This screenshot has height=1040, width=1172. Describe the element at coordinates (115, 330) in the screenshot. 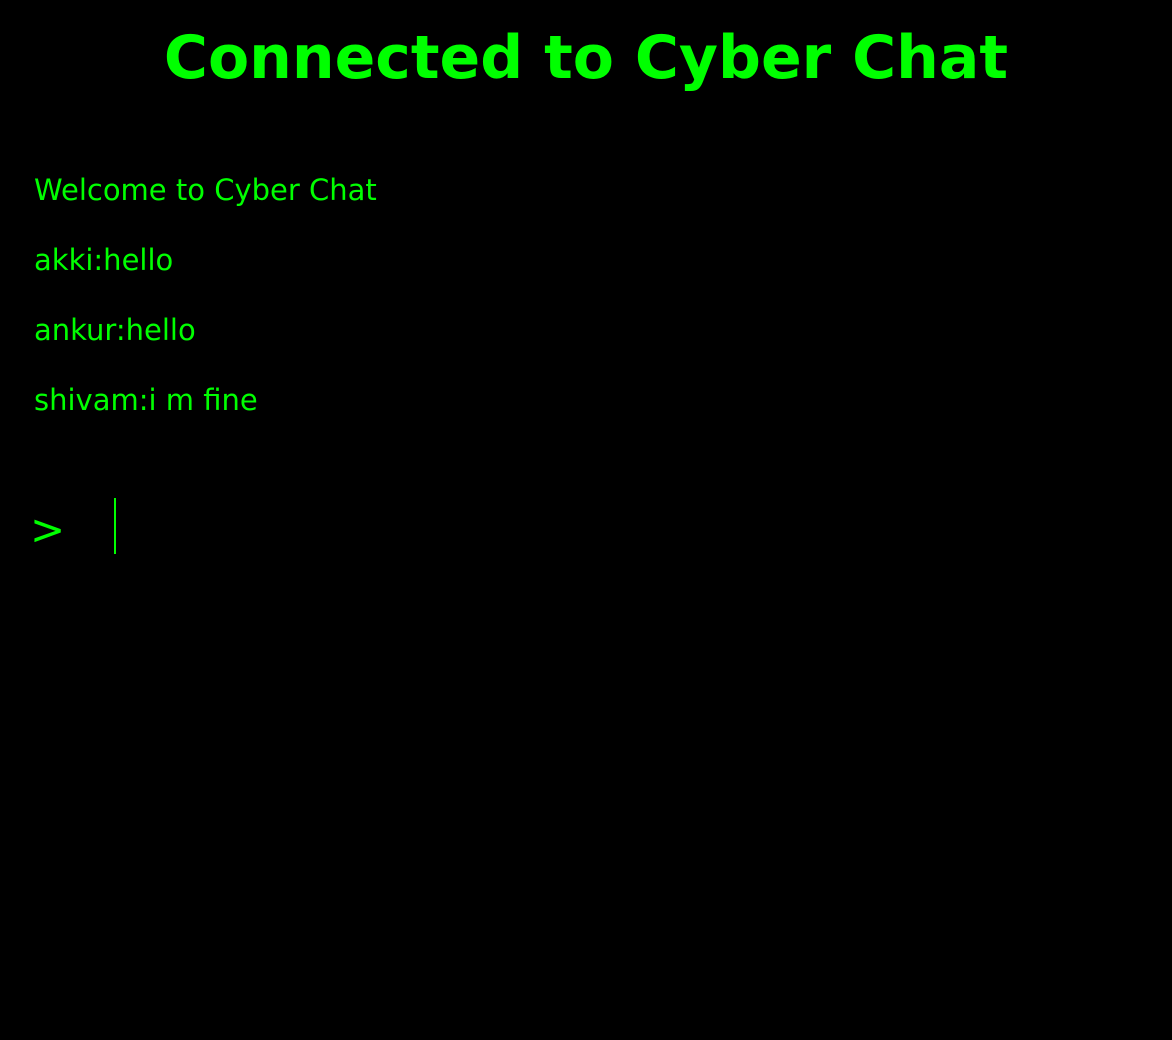

I see `message-item: ankur:hello` at that location.